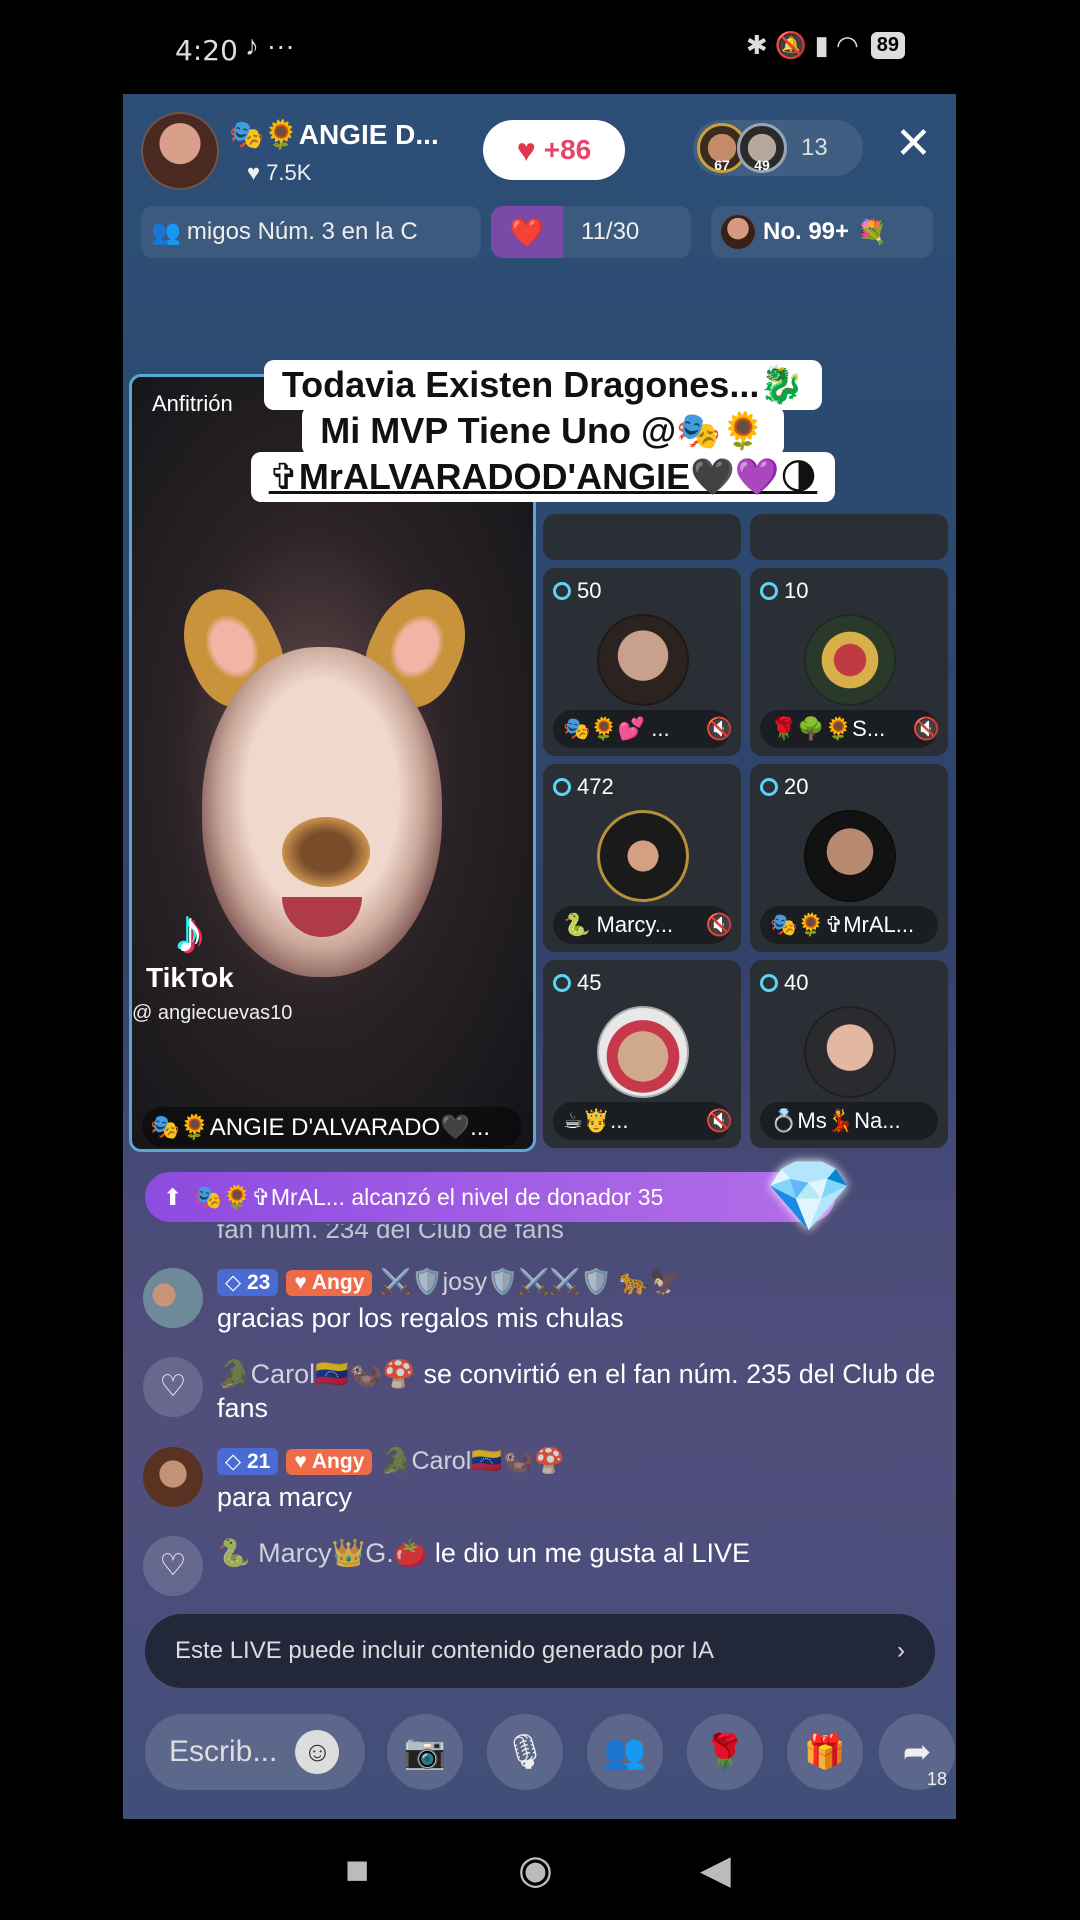 Image resolution: width=1080 pixels, height=1920 pixels. What do you see at coordinates (329, 1461) in the screenshot?
I see `fan-badge: ♥ Angy` at bounding box center [329, 1461].